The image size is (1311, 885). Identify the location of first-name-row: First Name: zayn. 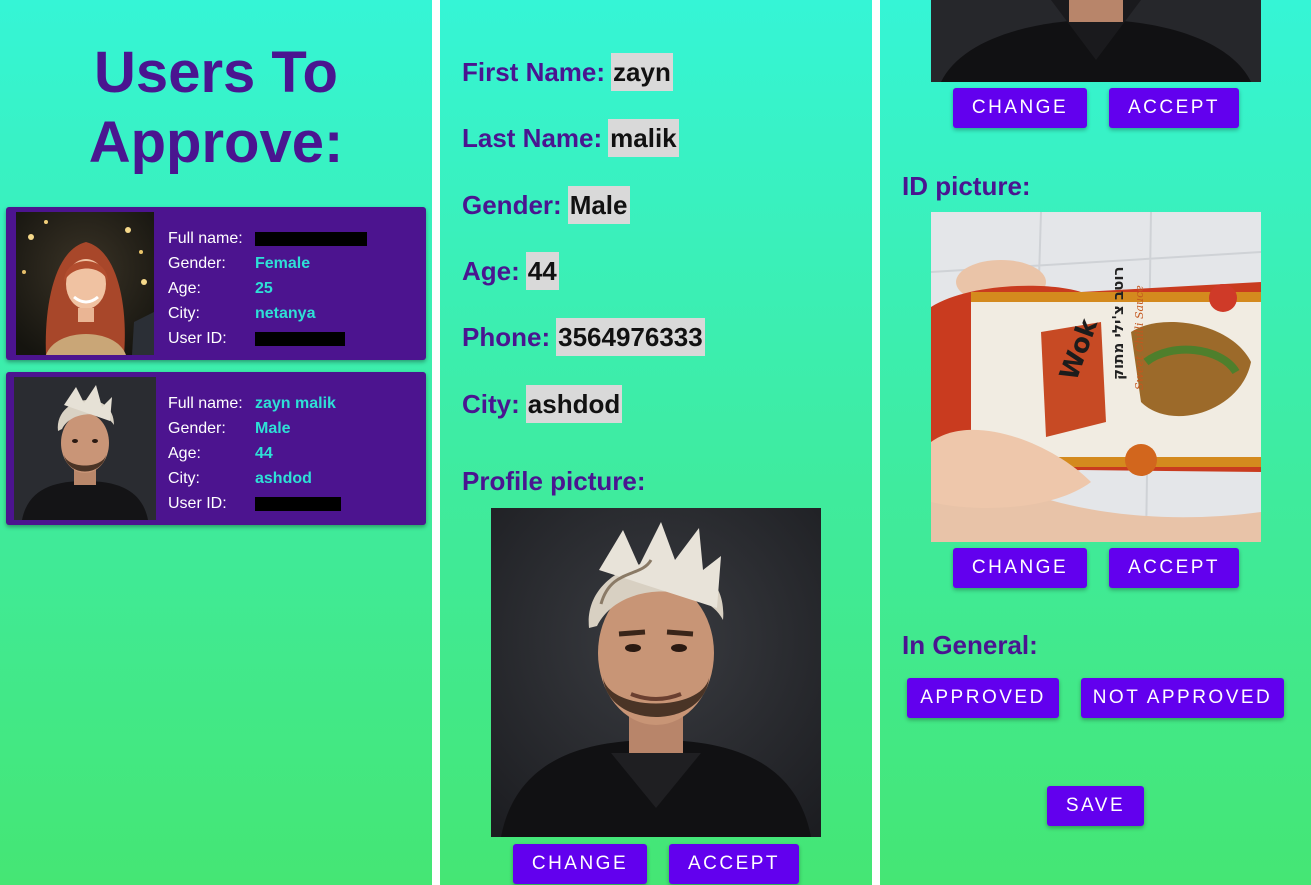
(567, 72).